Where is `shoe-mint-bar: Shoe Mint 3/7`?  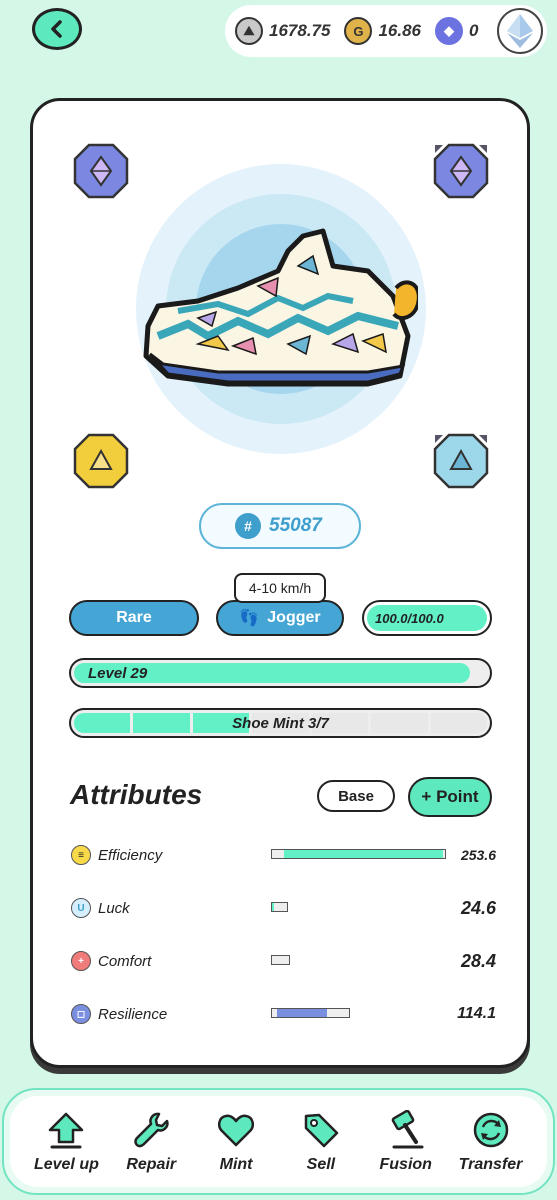
shoe-mint-bar: Shoe Mint 3/7 is located at coordinates (280, 723).